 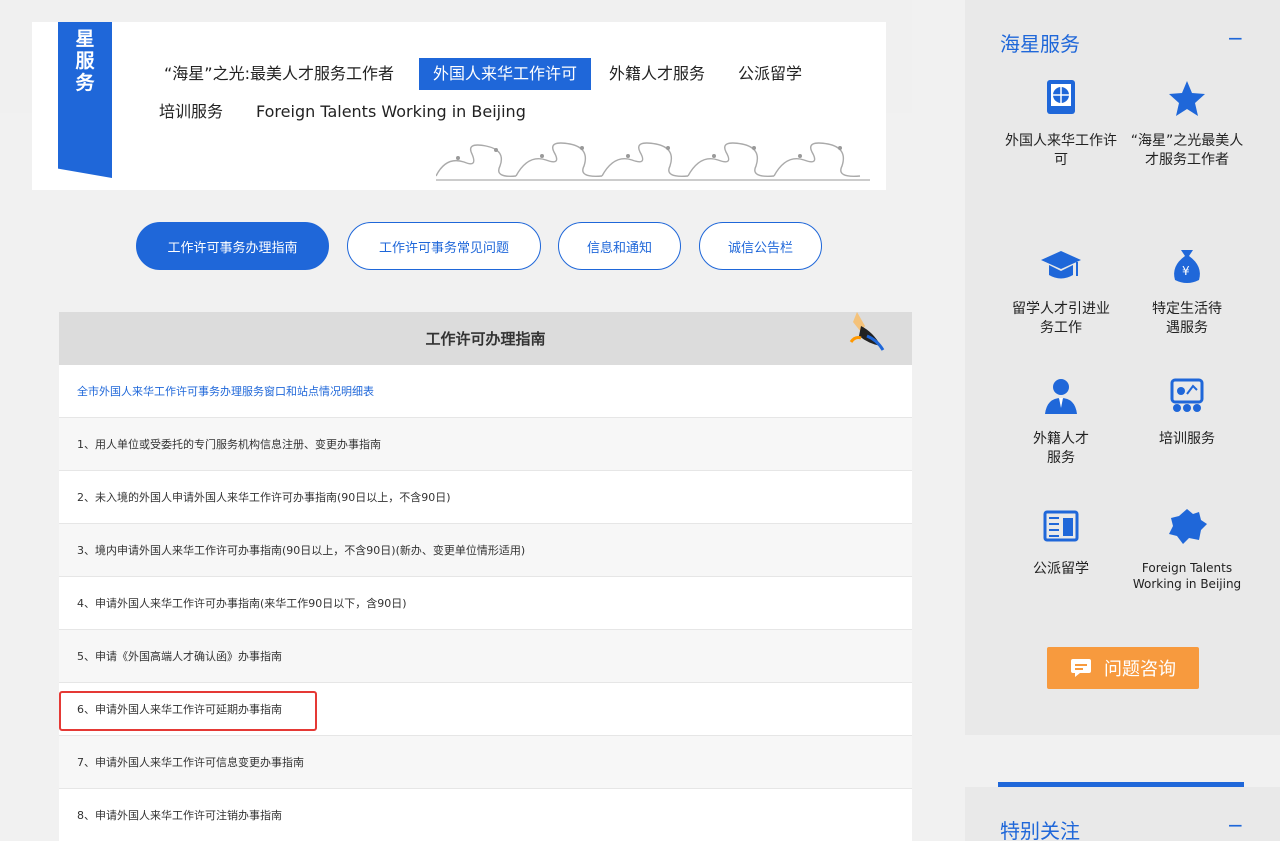 What do you see at coordinates (1187, 395) in the screenshot?
I see `presentation-board-icon` at bounding box center [1187, 395].